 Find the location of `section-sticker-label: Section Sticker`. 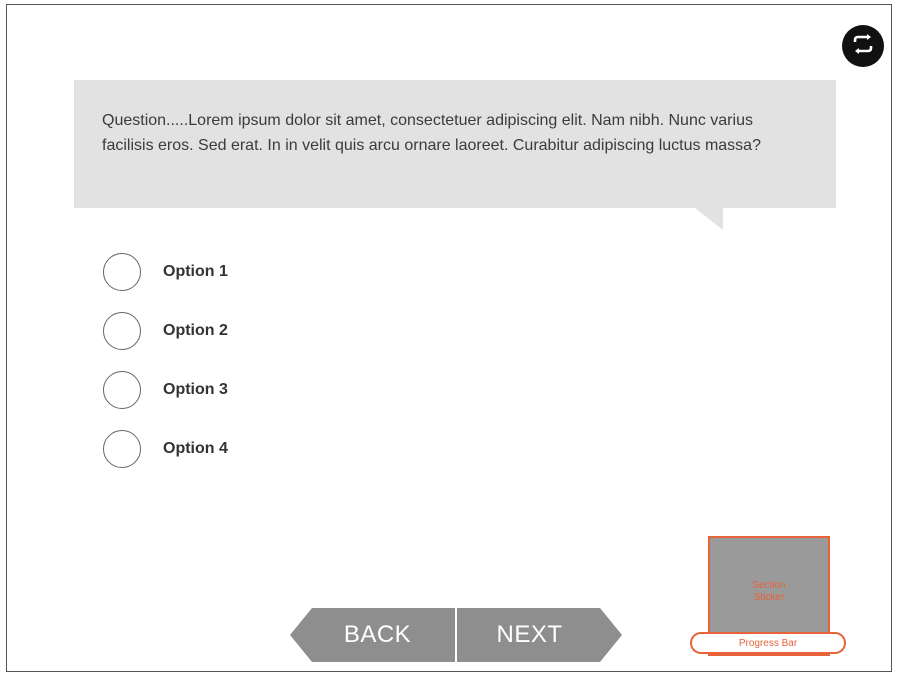

section-sticker-label: Section Sticker is located at coordinates (769, 591).